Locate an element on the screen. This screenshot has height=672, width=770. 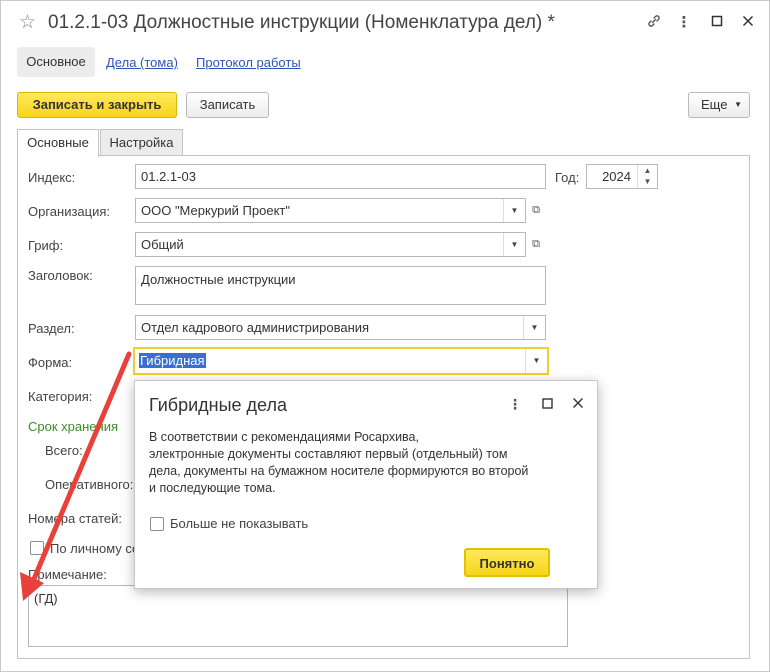
chevron-down-icon: ▼ is located at coordinates (738, 104).